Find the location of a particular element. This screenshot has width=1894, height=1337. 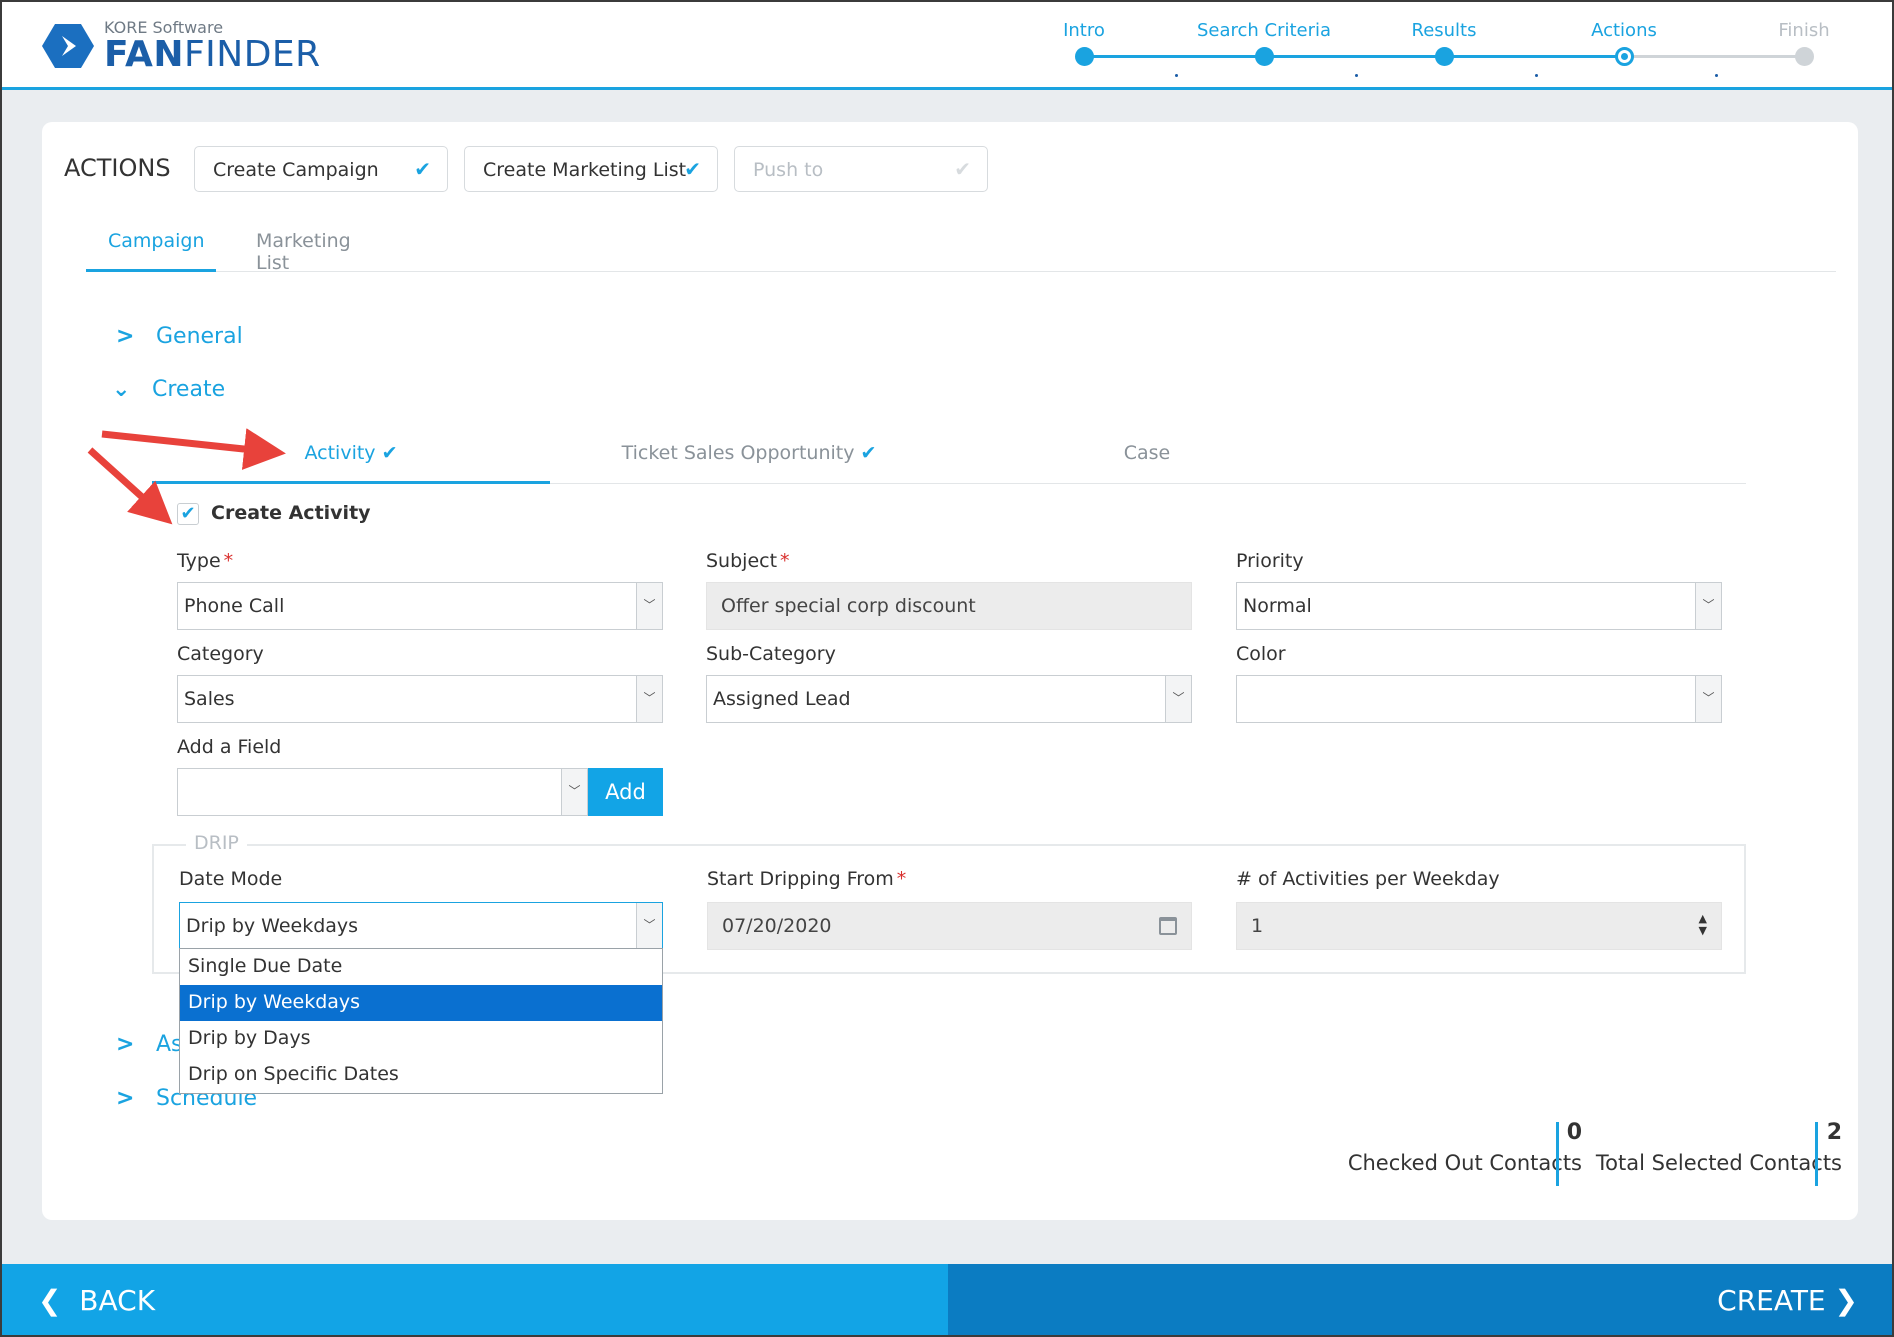

back-button: ❮ BACK is located at coordinates (475, 1299).